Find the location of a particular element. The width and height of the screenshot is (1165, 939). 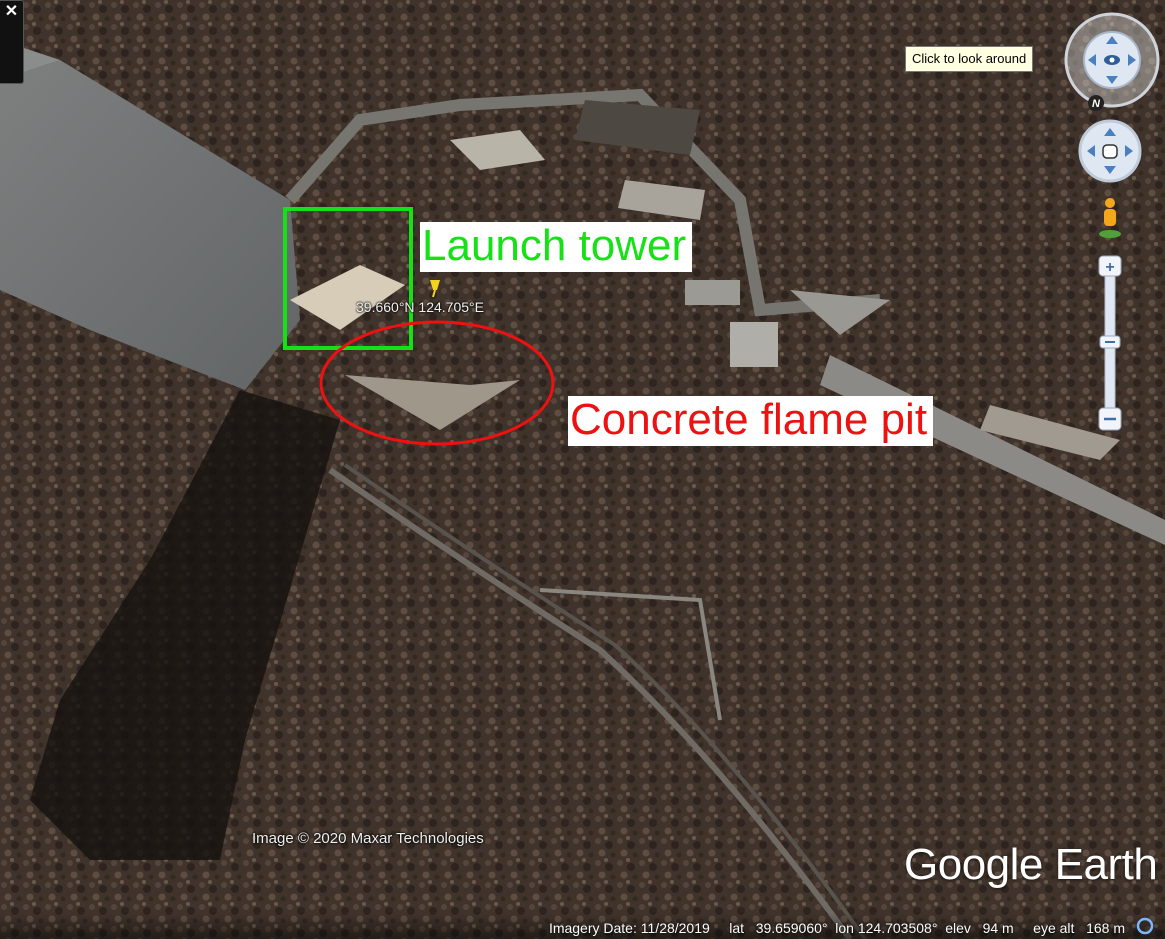

imagery-date: 11/28/2019 is located at coordinates (675, 928).